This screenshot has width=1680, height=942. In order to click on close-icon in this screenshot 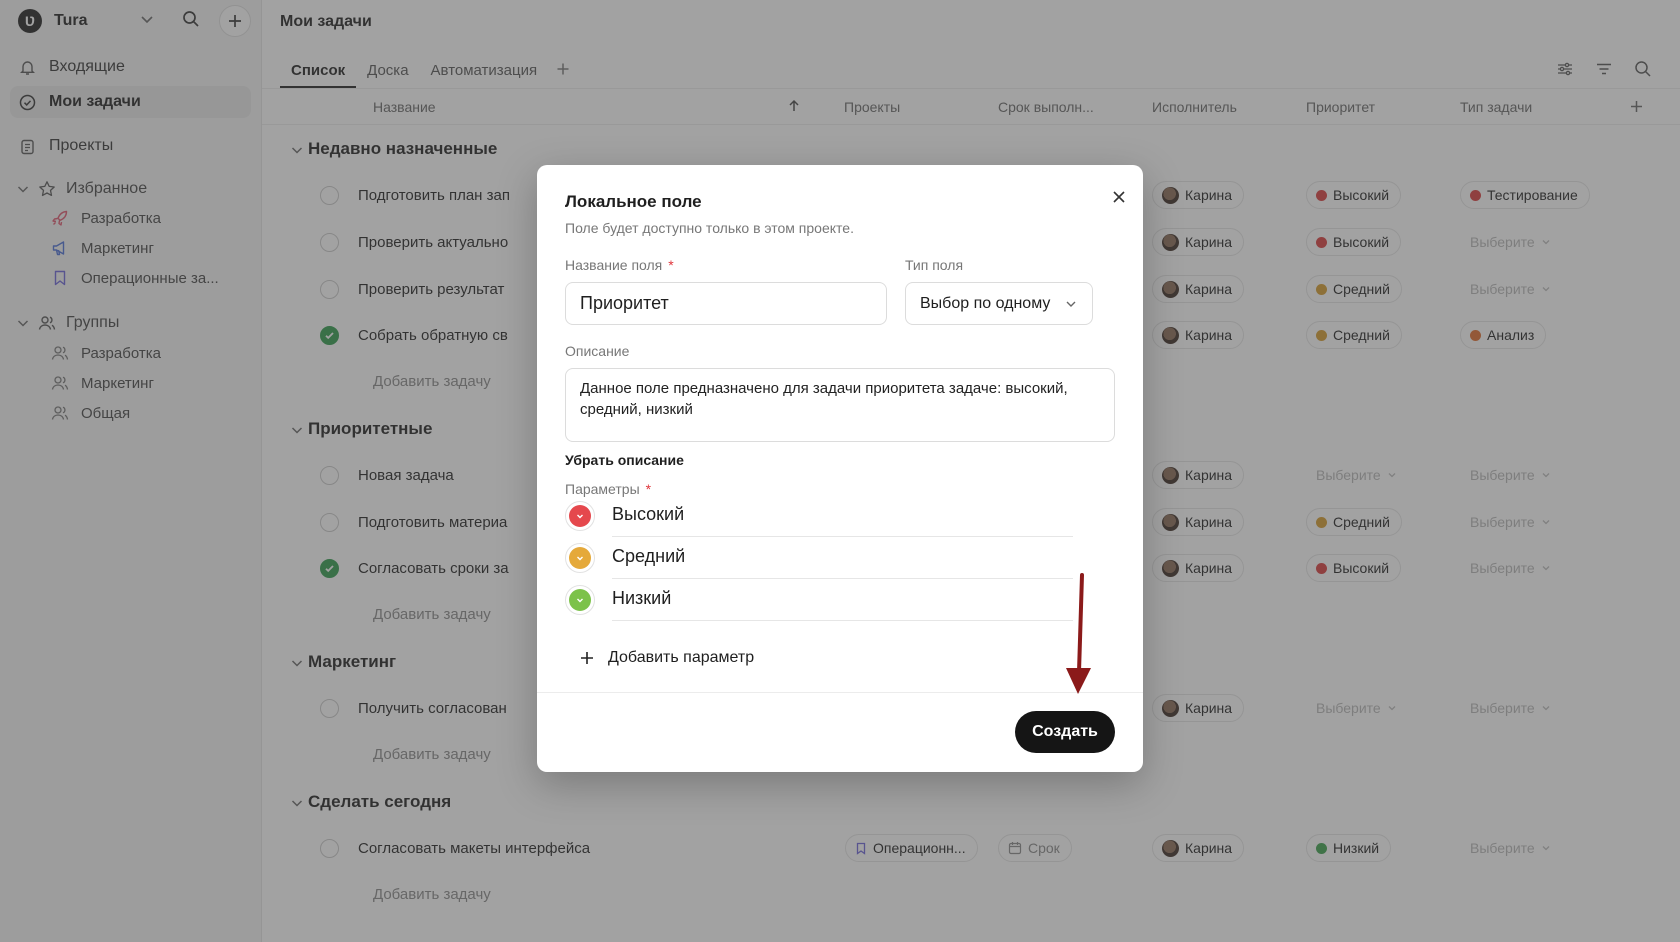, I will do `click(1119, 197)`.